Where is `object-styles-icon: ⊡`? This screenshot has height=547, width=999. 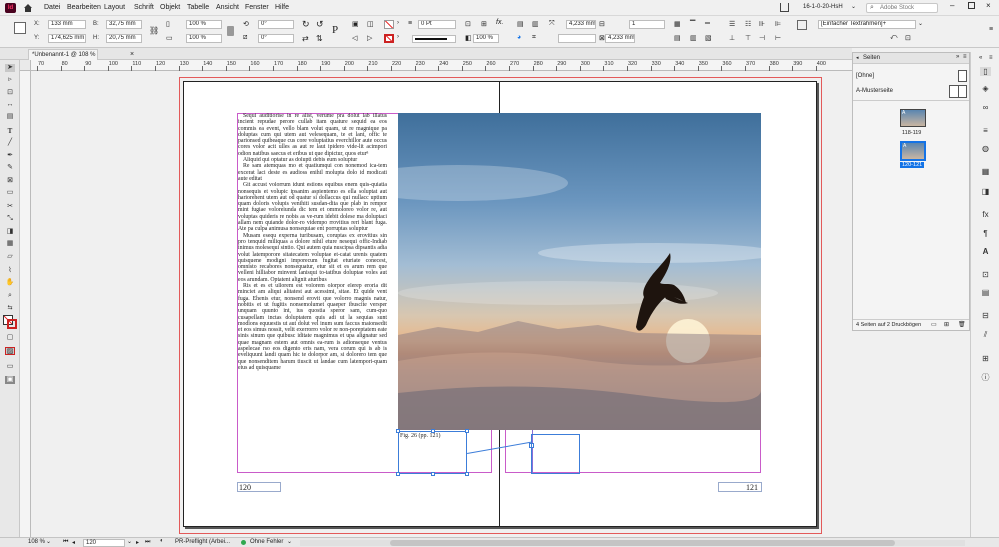 object-styles-icon: ⊡ is located at coordinates (985, 274).